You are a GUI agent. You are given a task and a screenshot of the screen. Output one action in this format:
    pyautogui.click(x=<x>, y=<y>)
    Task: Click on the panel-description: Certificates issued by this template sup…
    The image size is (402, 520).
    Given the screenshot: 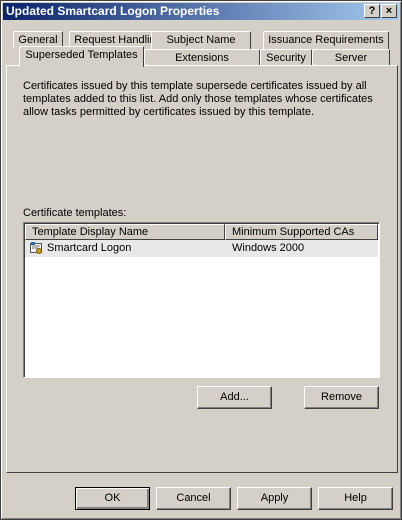 What is the action you would take?
    pyautogui.click(x=198, y=99)
    